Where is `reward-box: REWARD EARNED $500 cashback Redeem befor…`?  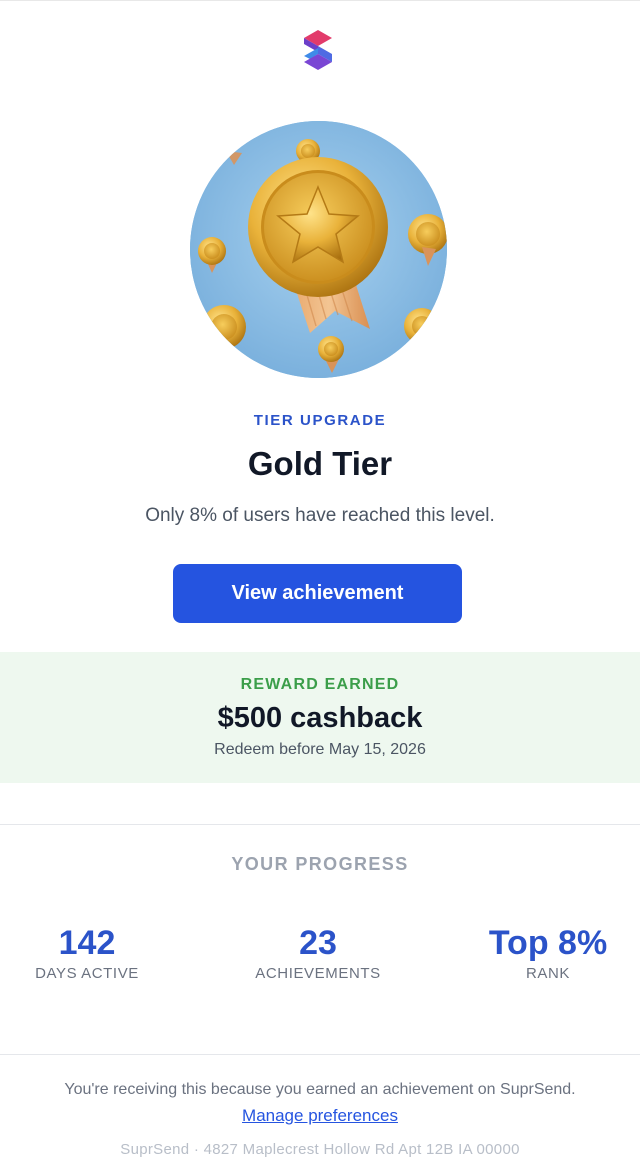
reward-box: REWARD EARNED $500 cashback Redeem befor… is located at coordinates (320, 717).